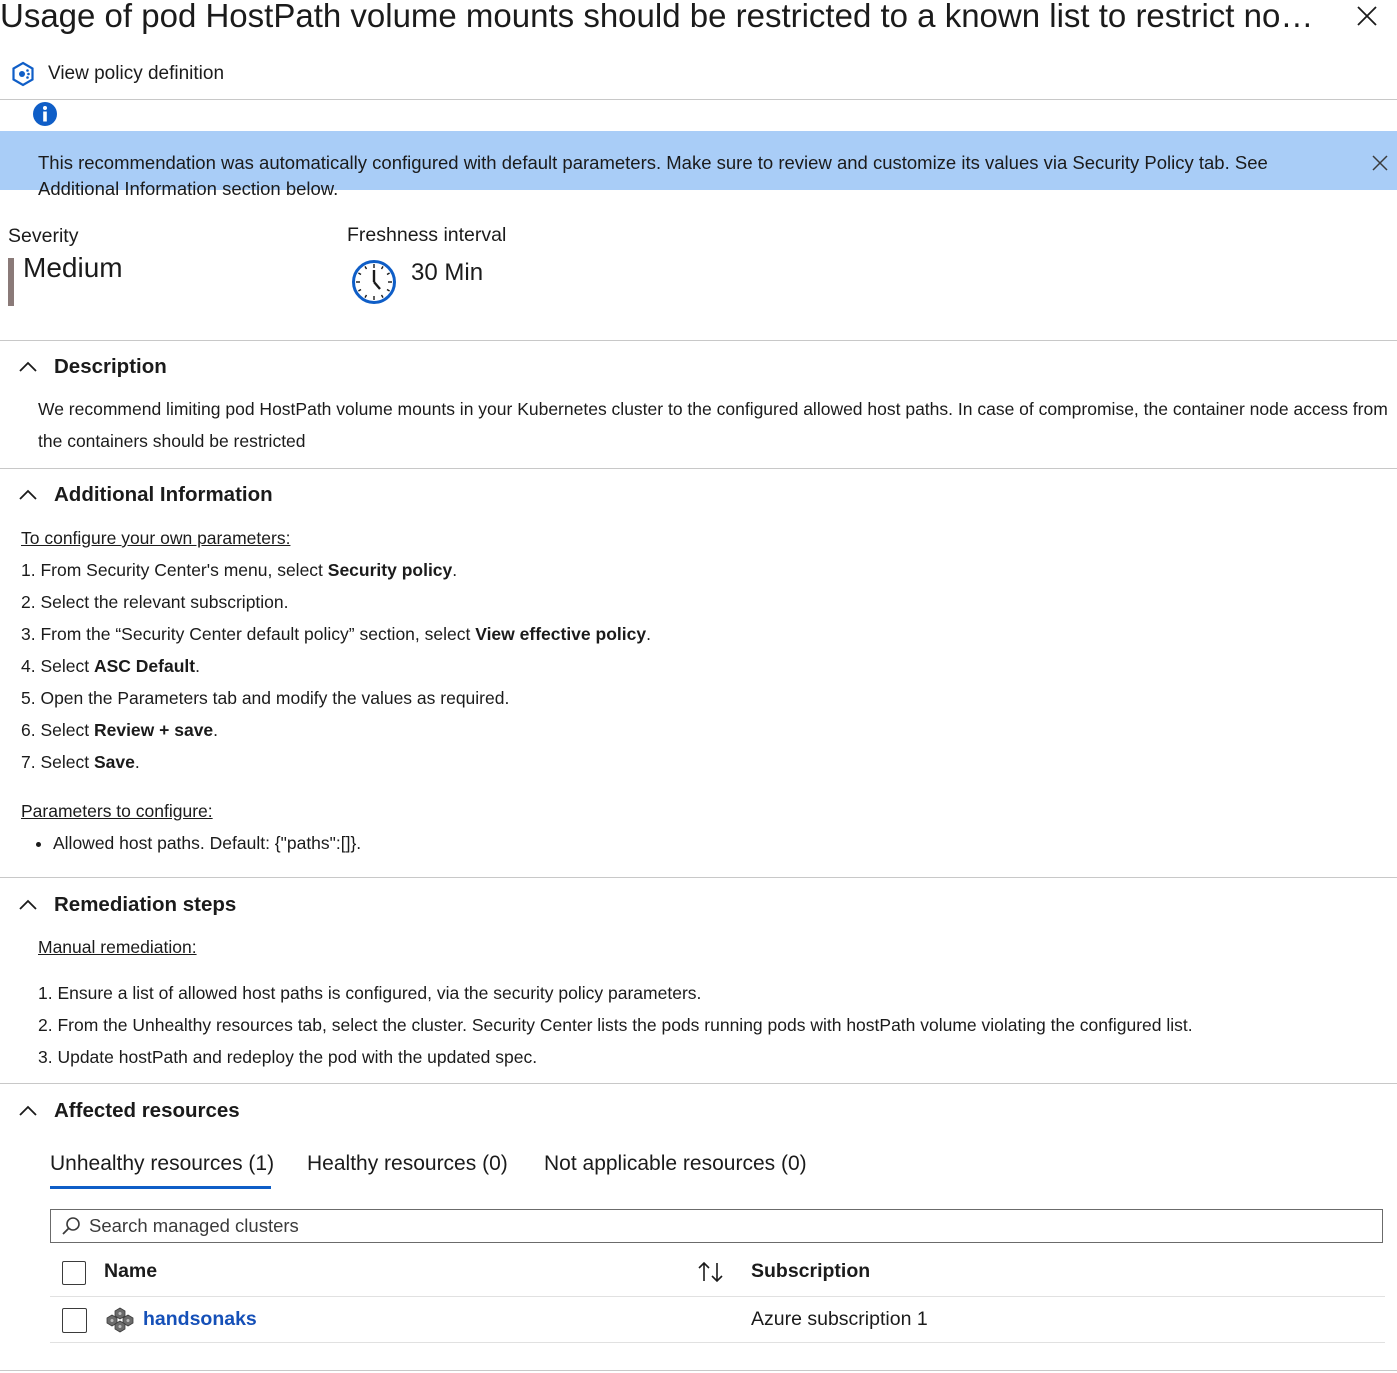 Image resolution: width=1397 pixels, height=1373 pixels. What do you see at coordinates (120, 1320) in the screenshot?
I see `kubernetes-cluster-icon` at bounding box center [120, 1320].